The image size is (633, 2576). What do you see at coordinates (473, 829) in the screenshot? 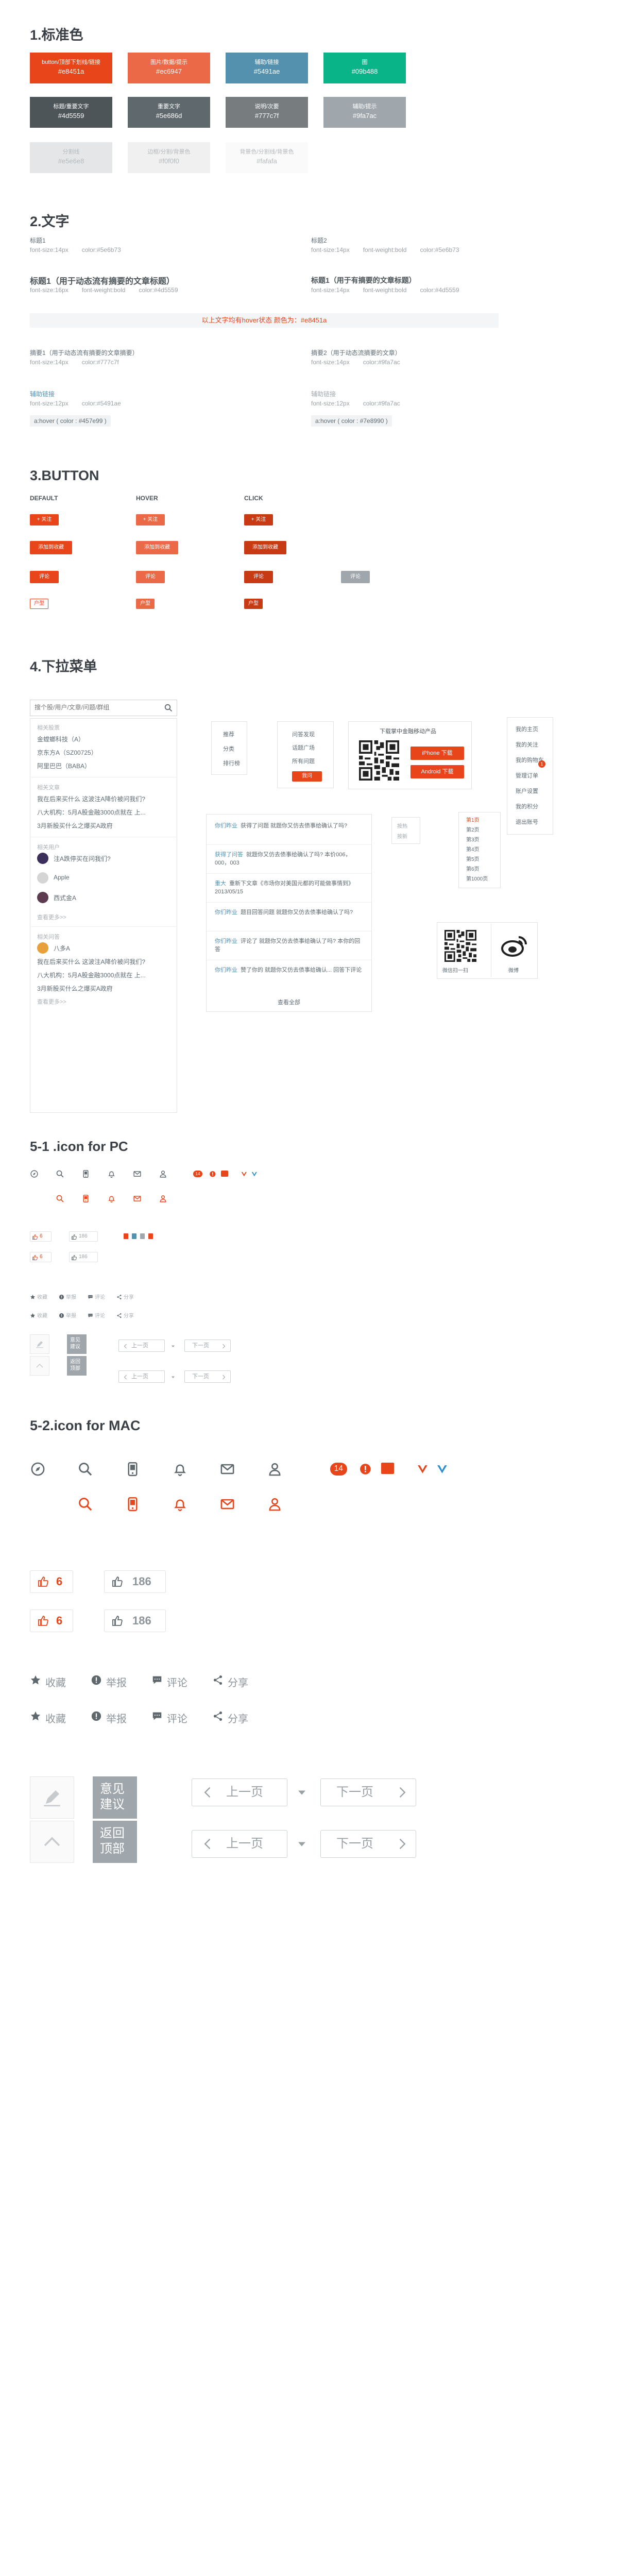
I see `page-option: 第2页` at bounding box center [473, 829].